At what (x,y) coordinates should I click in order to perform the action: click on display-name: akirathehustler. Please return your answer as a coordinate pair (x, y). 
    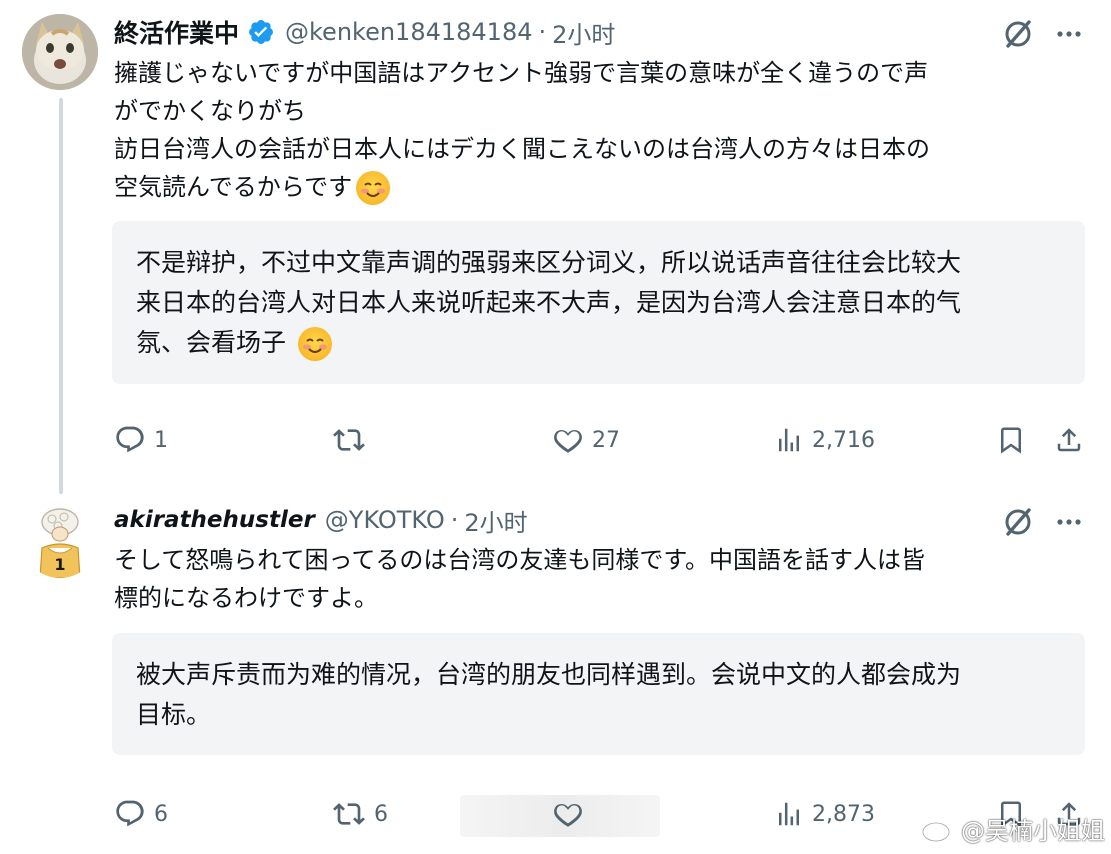
    Looking at the image, I should click on (214, 520).